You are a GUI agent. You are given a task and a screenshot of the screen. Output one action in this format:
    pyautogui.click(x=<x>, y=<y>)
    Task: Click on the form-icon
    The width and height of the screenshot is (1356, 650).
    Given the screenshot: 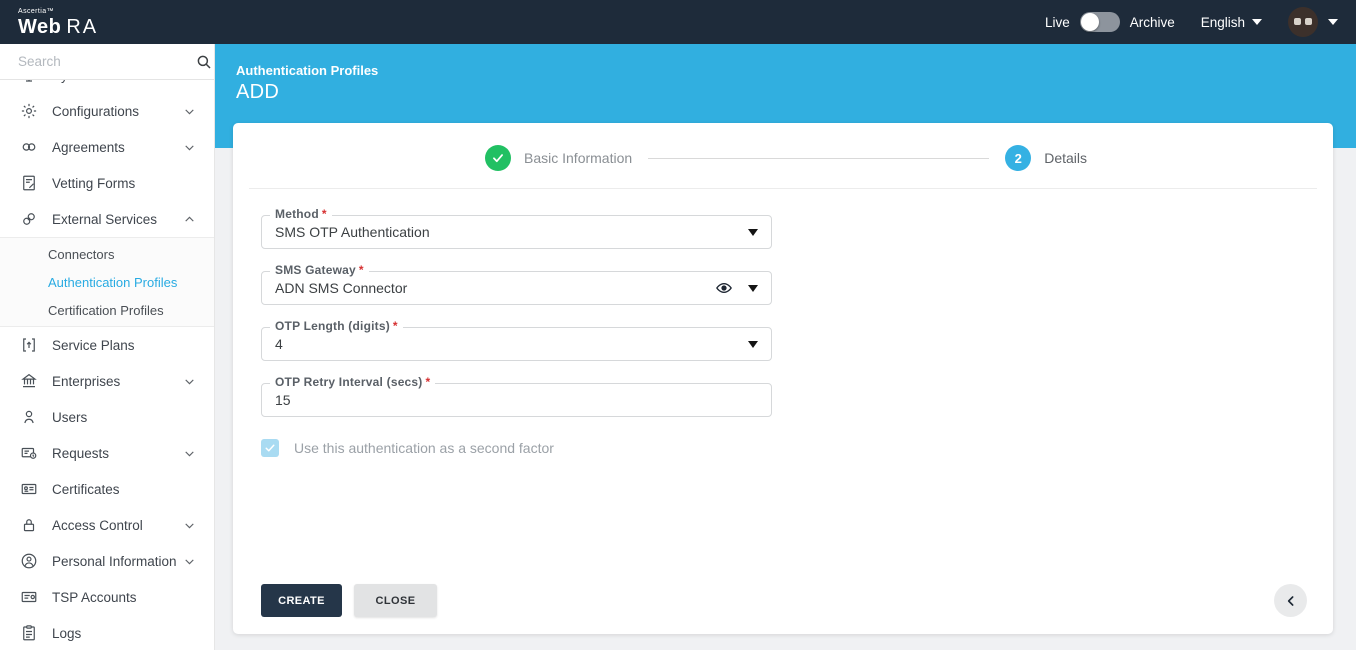 What is the action you would take?
    pyautogui.click(x=29, y=183)
    